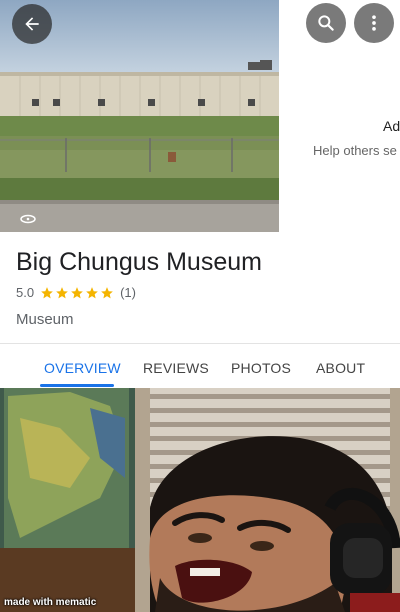 The image size is (400, 612). I want to click on tab-photos: PHOTOS, so click(261, 368).